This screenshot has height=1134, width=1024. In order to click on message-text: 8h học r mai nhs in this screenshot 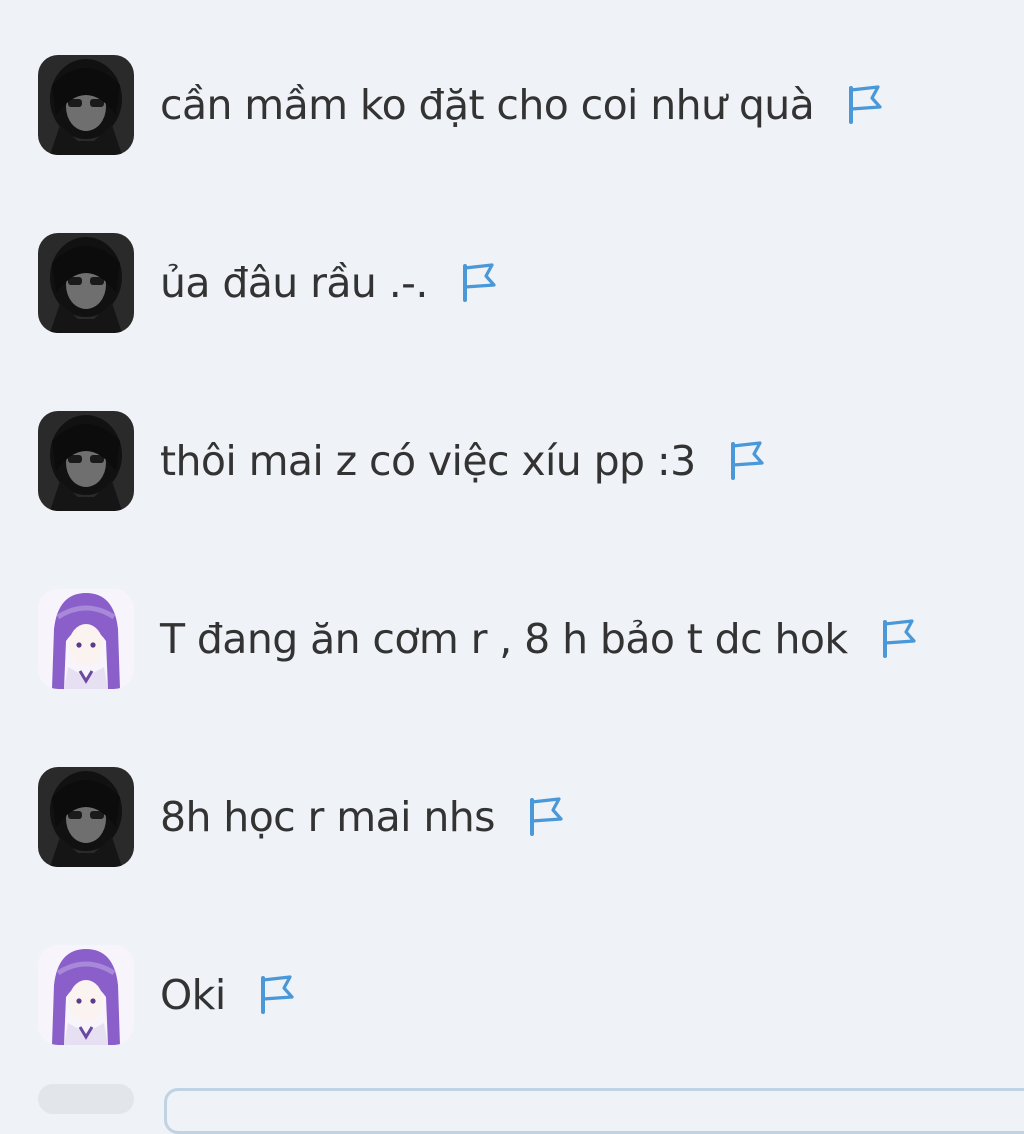, I will do `click(327, 817)`.